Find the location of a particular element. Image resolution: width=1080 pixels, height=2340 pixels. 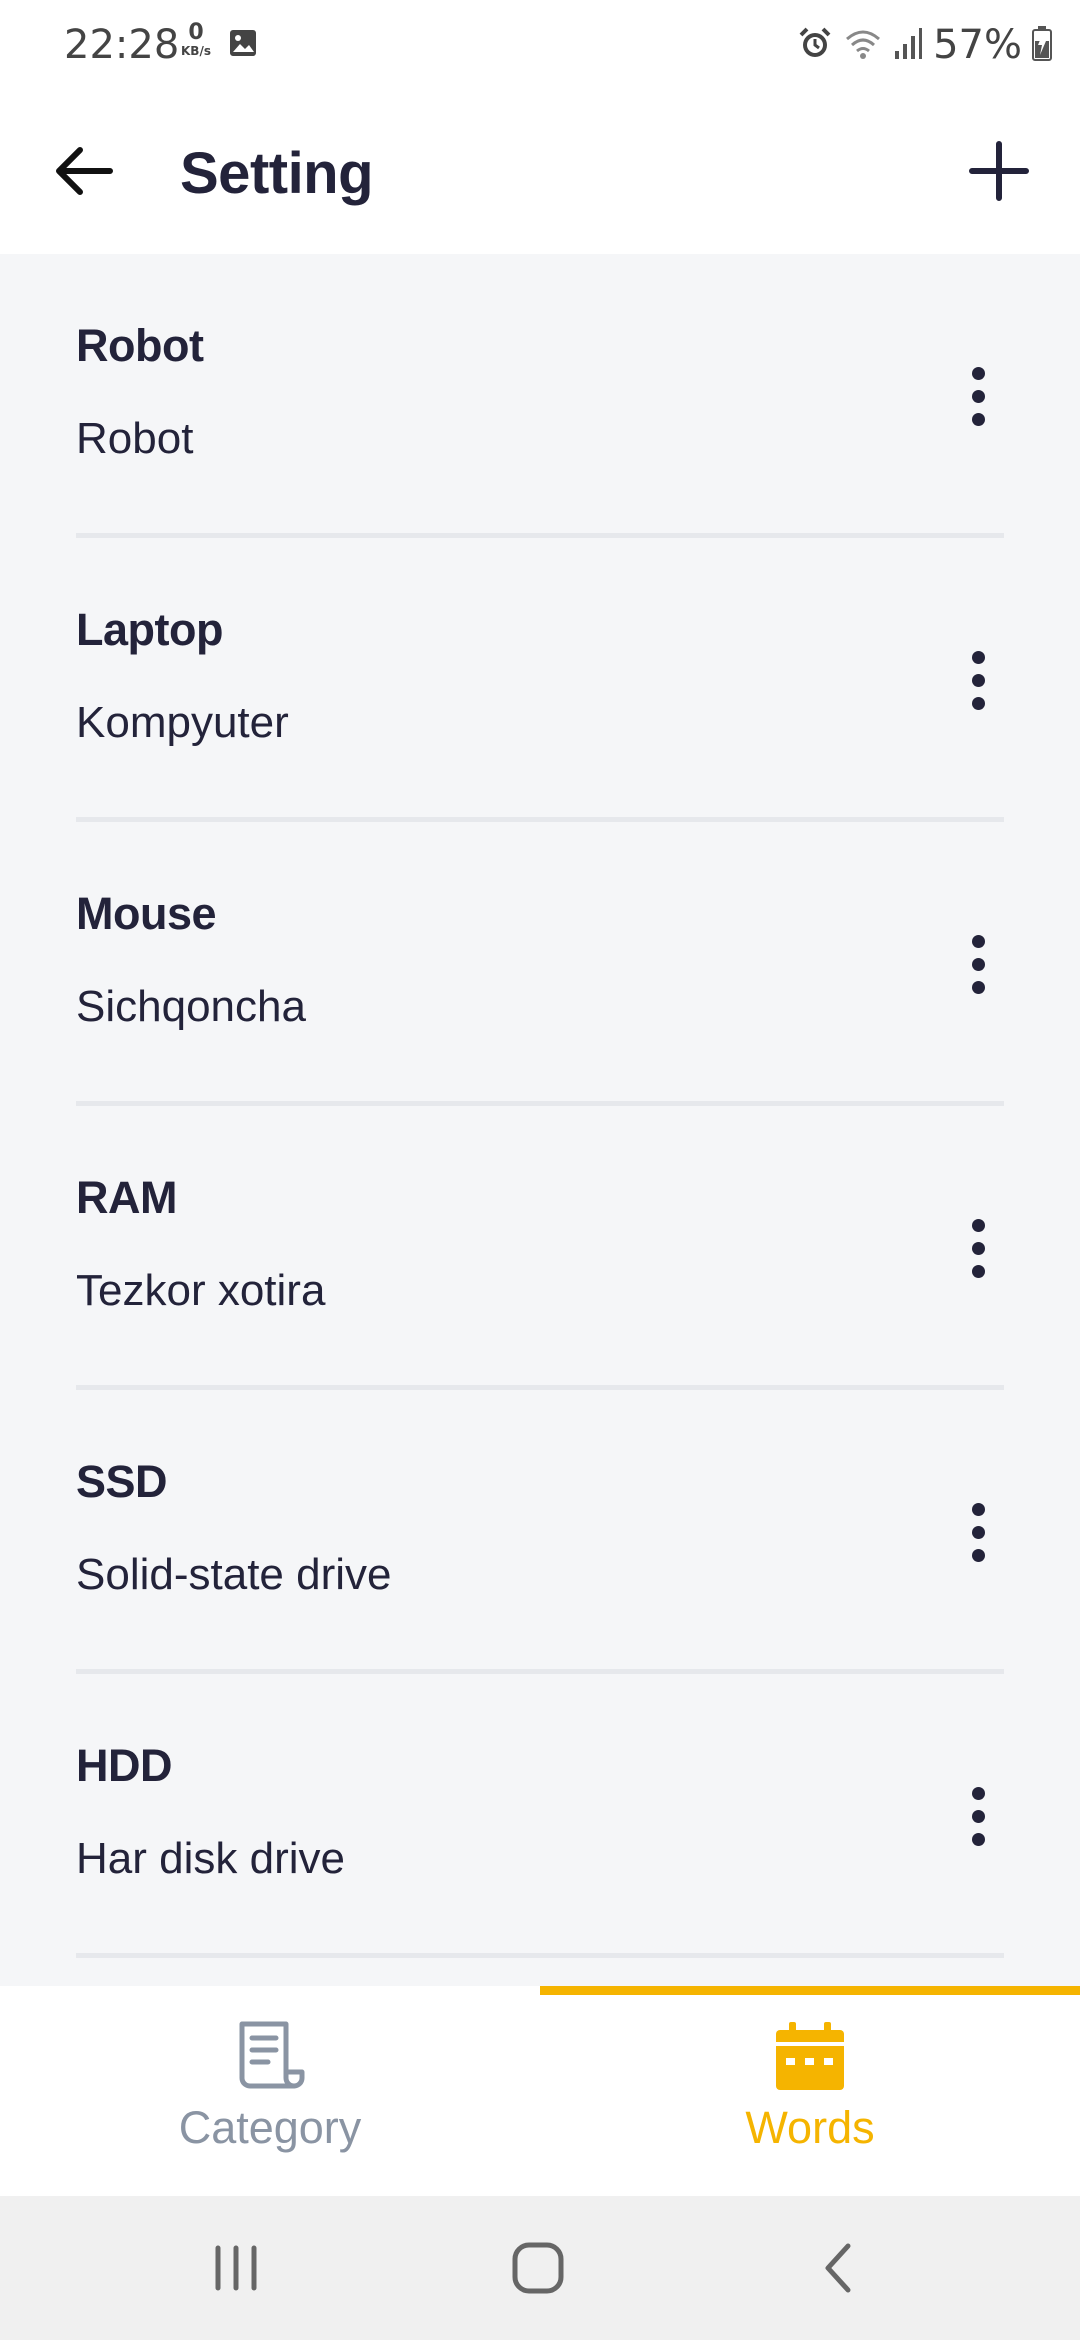

network-speed-unit: KB/s is located at coordinates (196, 51).